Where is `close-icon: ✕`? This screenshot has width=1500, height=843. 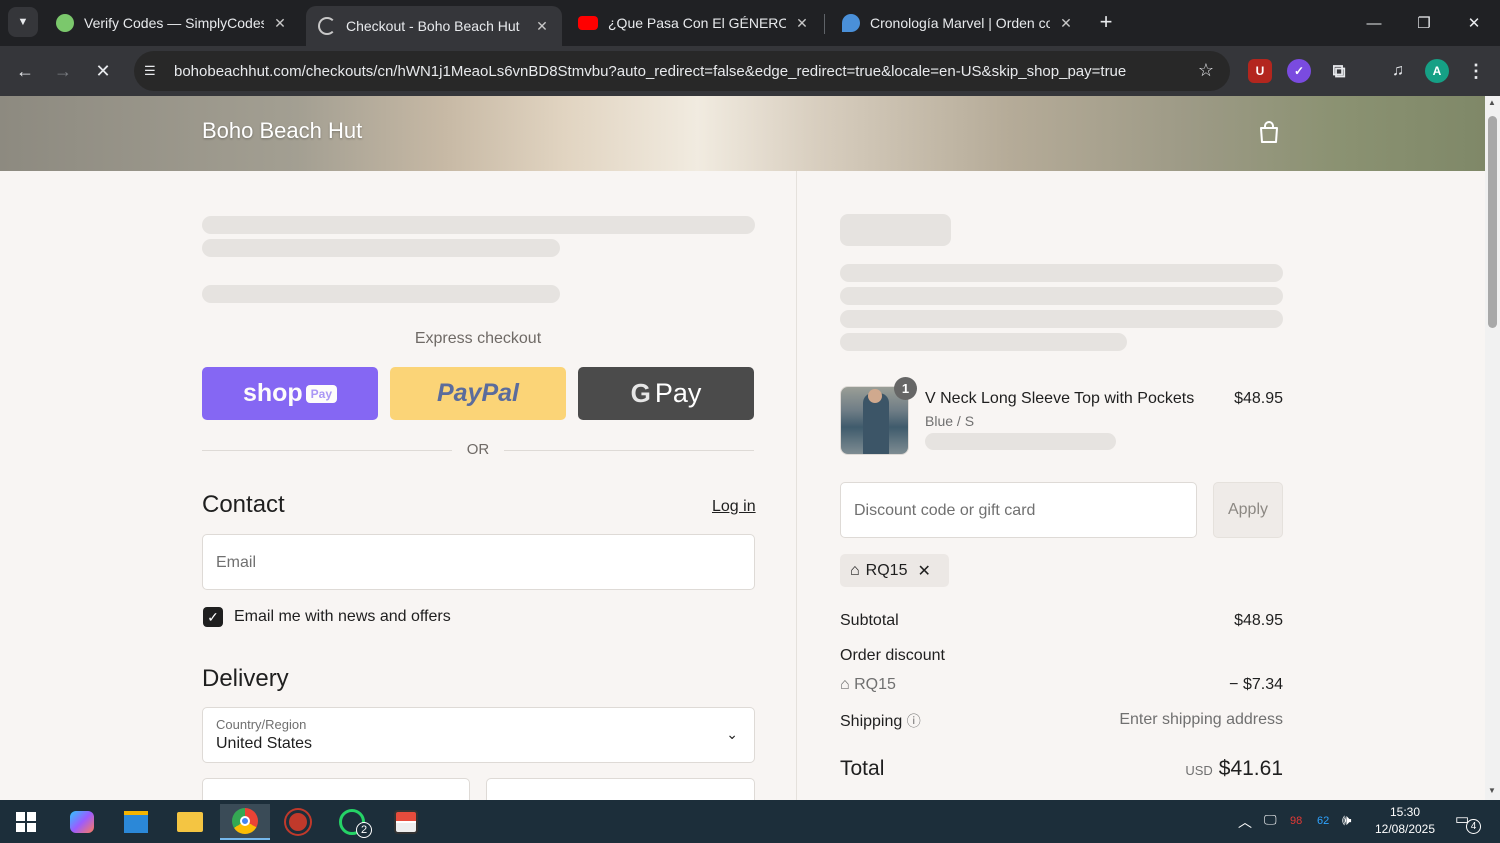
close-icon: ✕ is located at coordinates (103, 70).